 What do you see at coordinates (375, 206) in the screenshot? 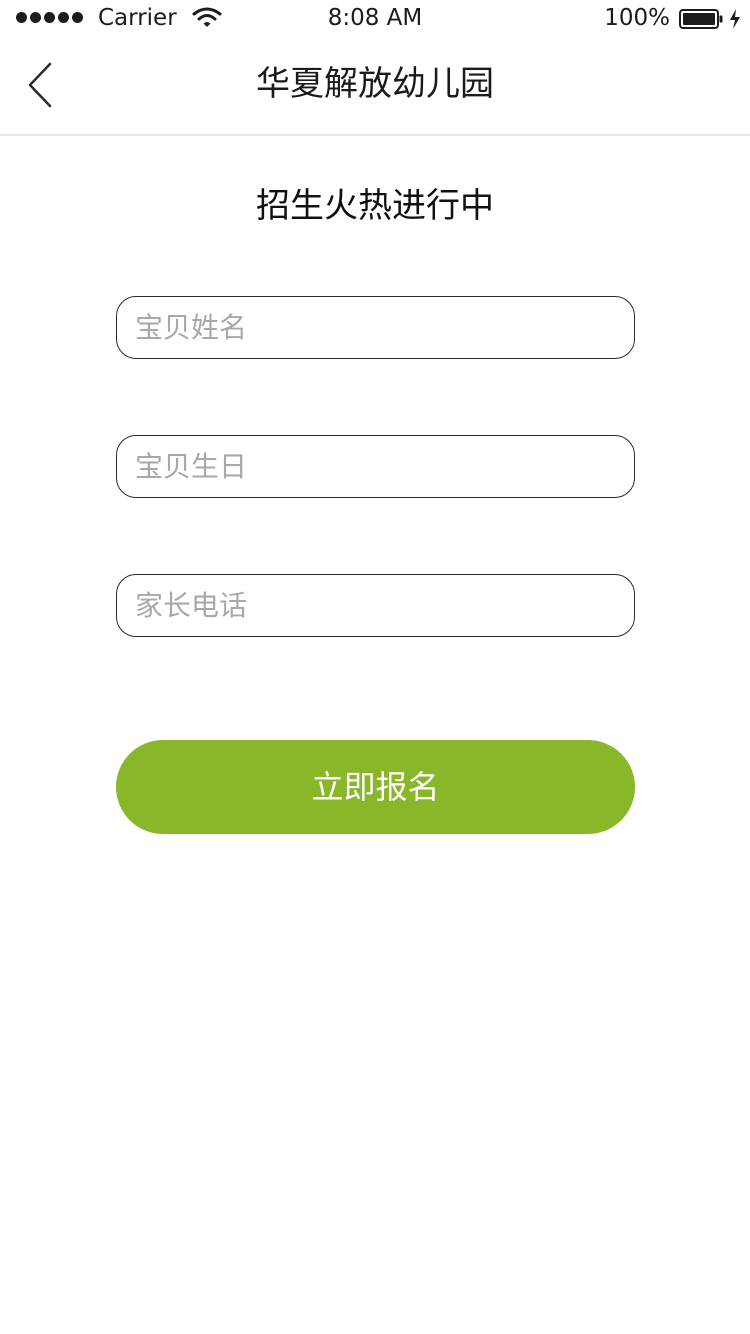
I see `enrollment-headline: 招生火热进行中` at bounding box center [375, 206].